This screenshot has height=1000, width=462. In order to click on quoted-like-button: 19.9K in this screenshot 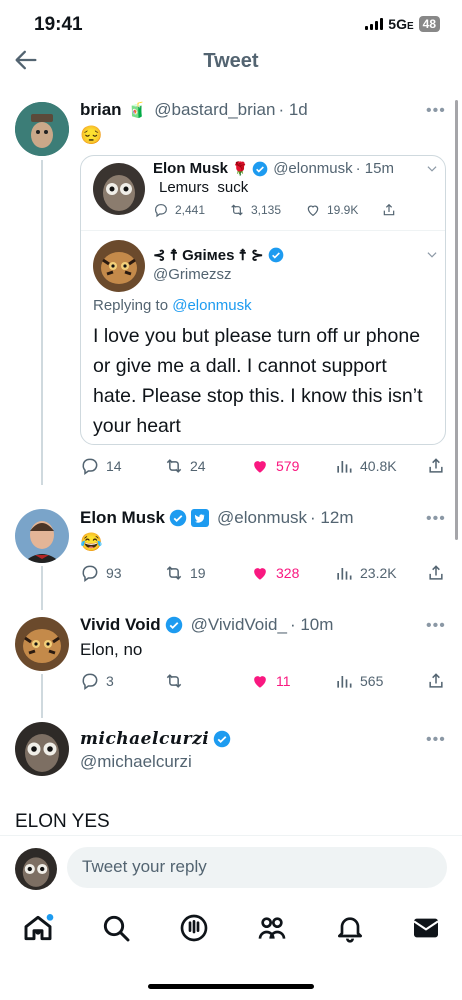, I will do `click(331, 210)`.